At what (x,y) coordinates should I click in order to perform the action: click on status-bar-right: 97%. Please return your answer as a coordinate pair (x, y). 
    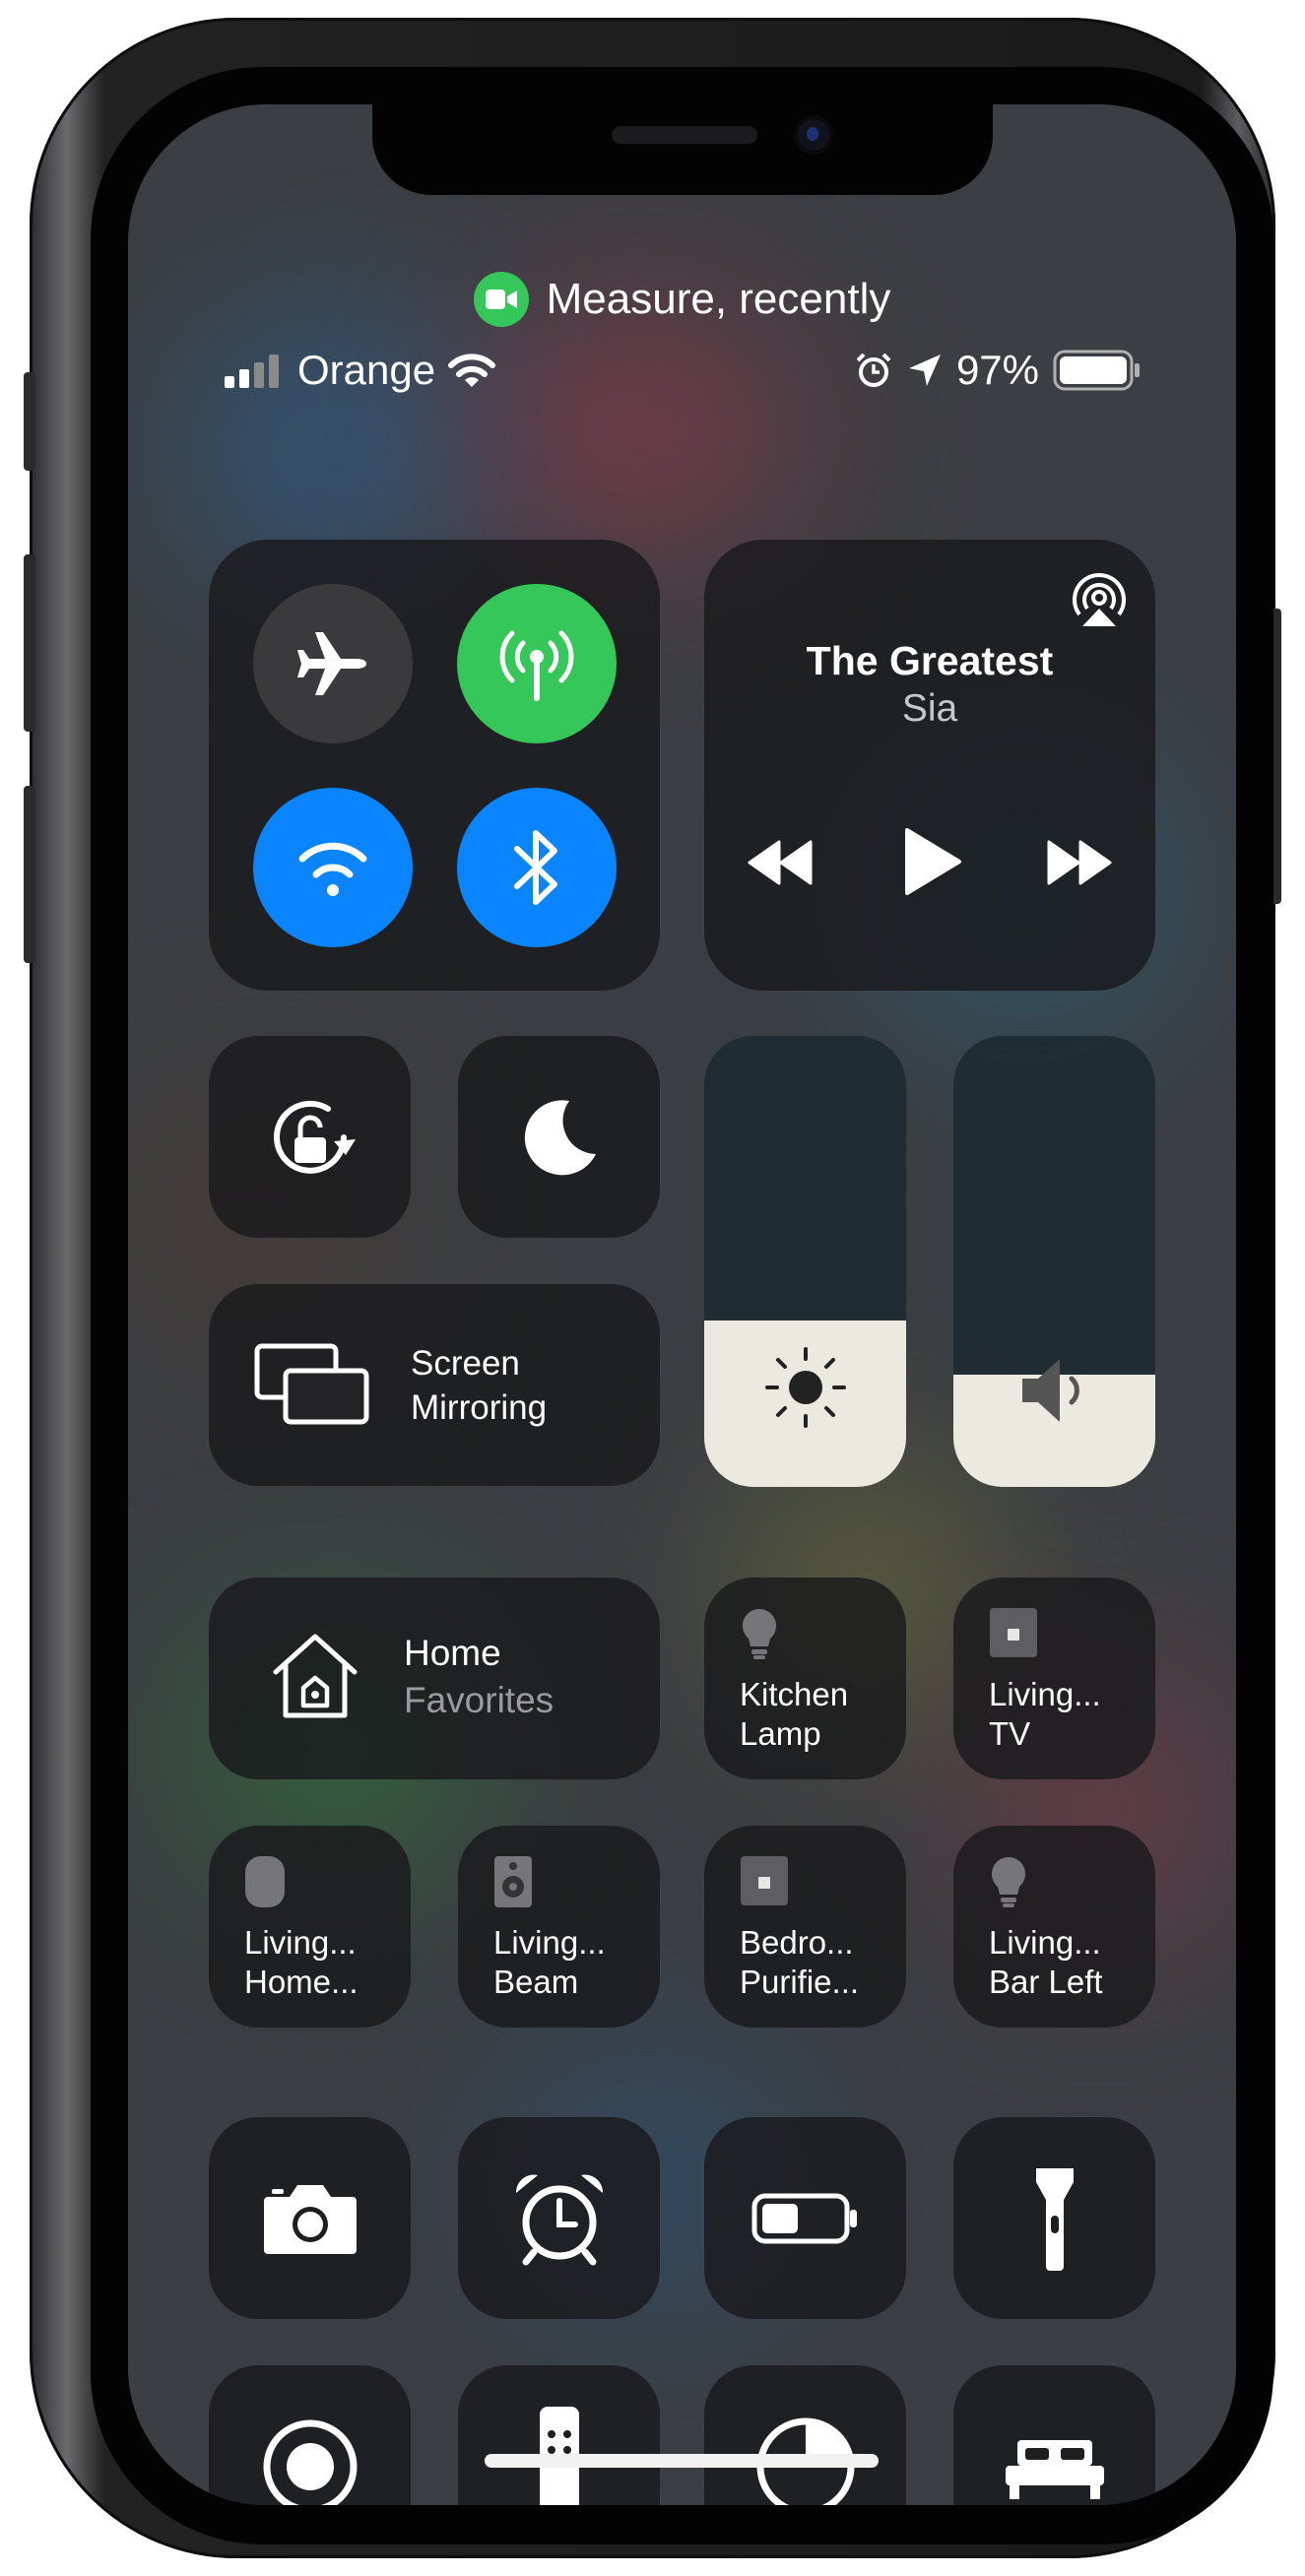
    Looking at the image, I should click on (998, 370).